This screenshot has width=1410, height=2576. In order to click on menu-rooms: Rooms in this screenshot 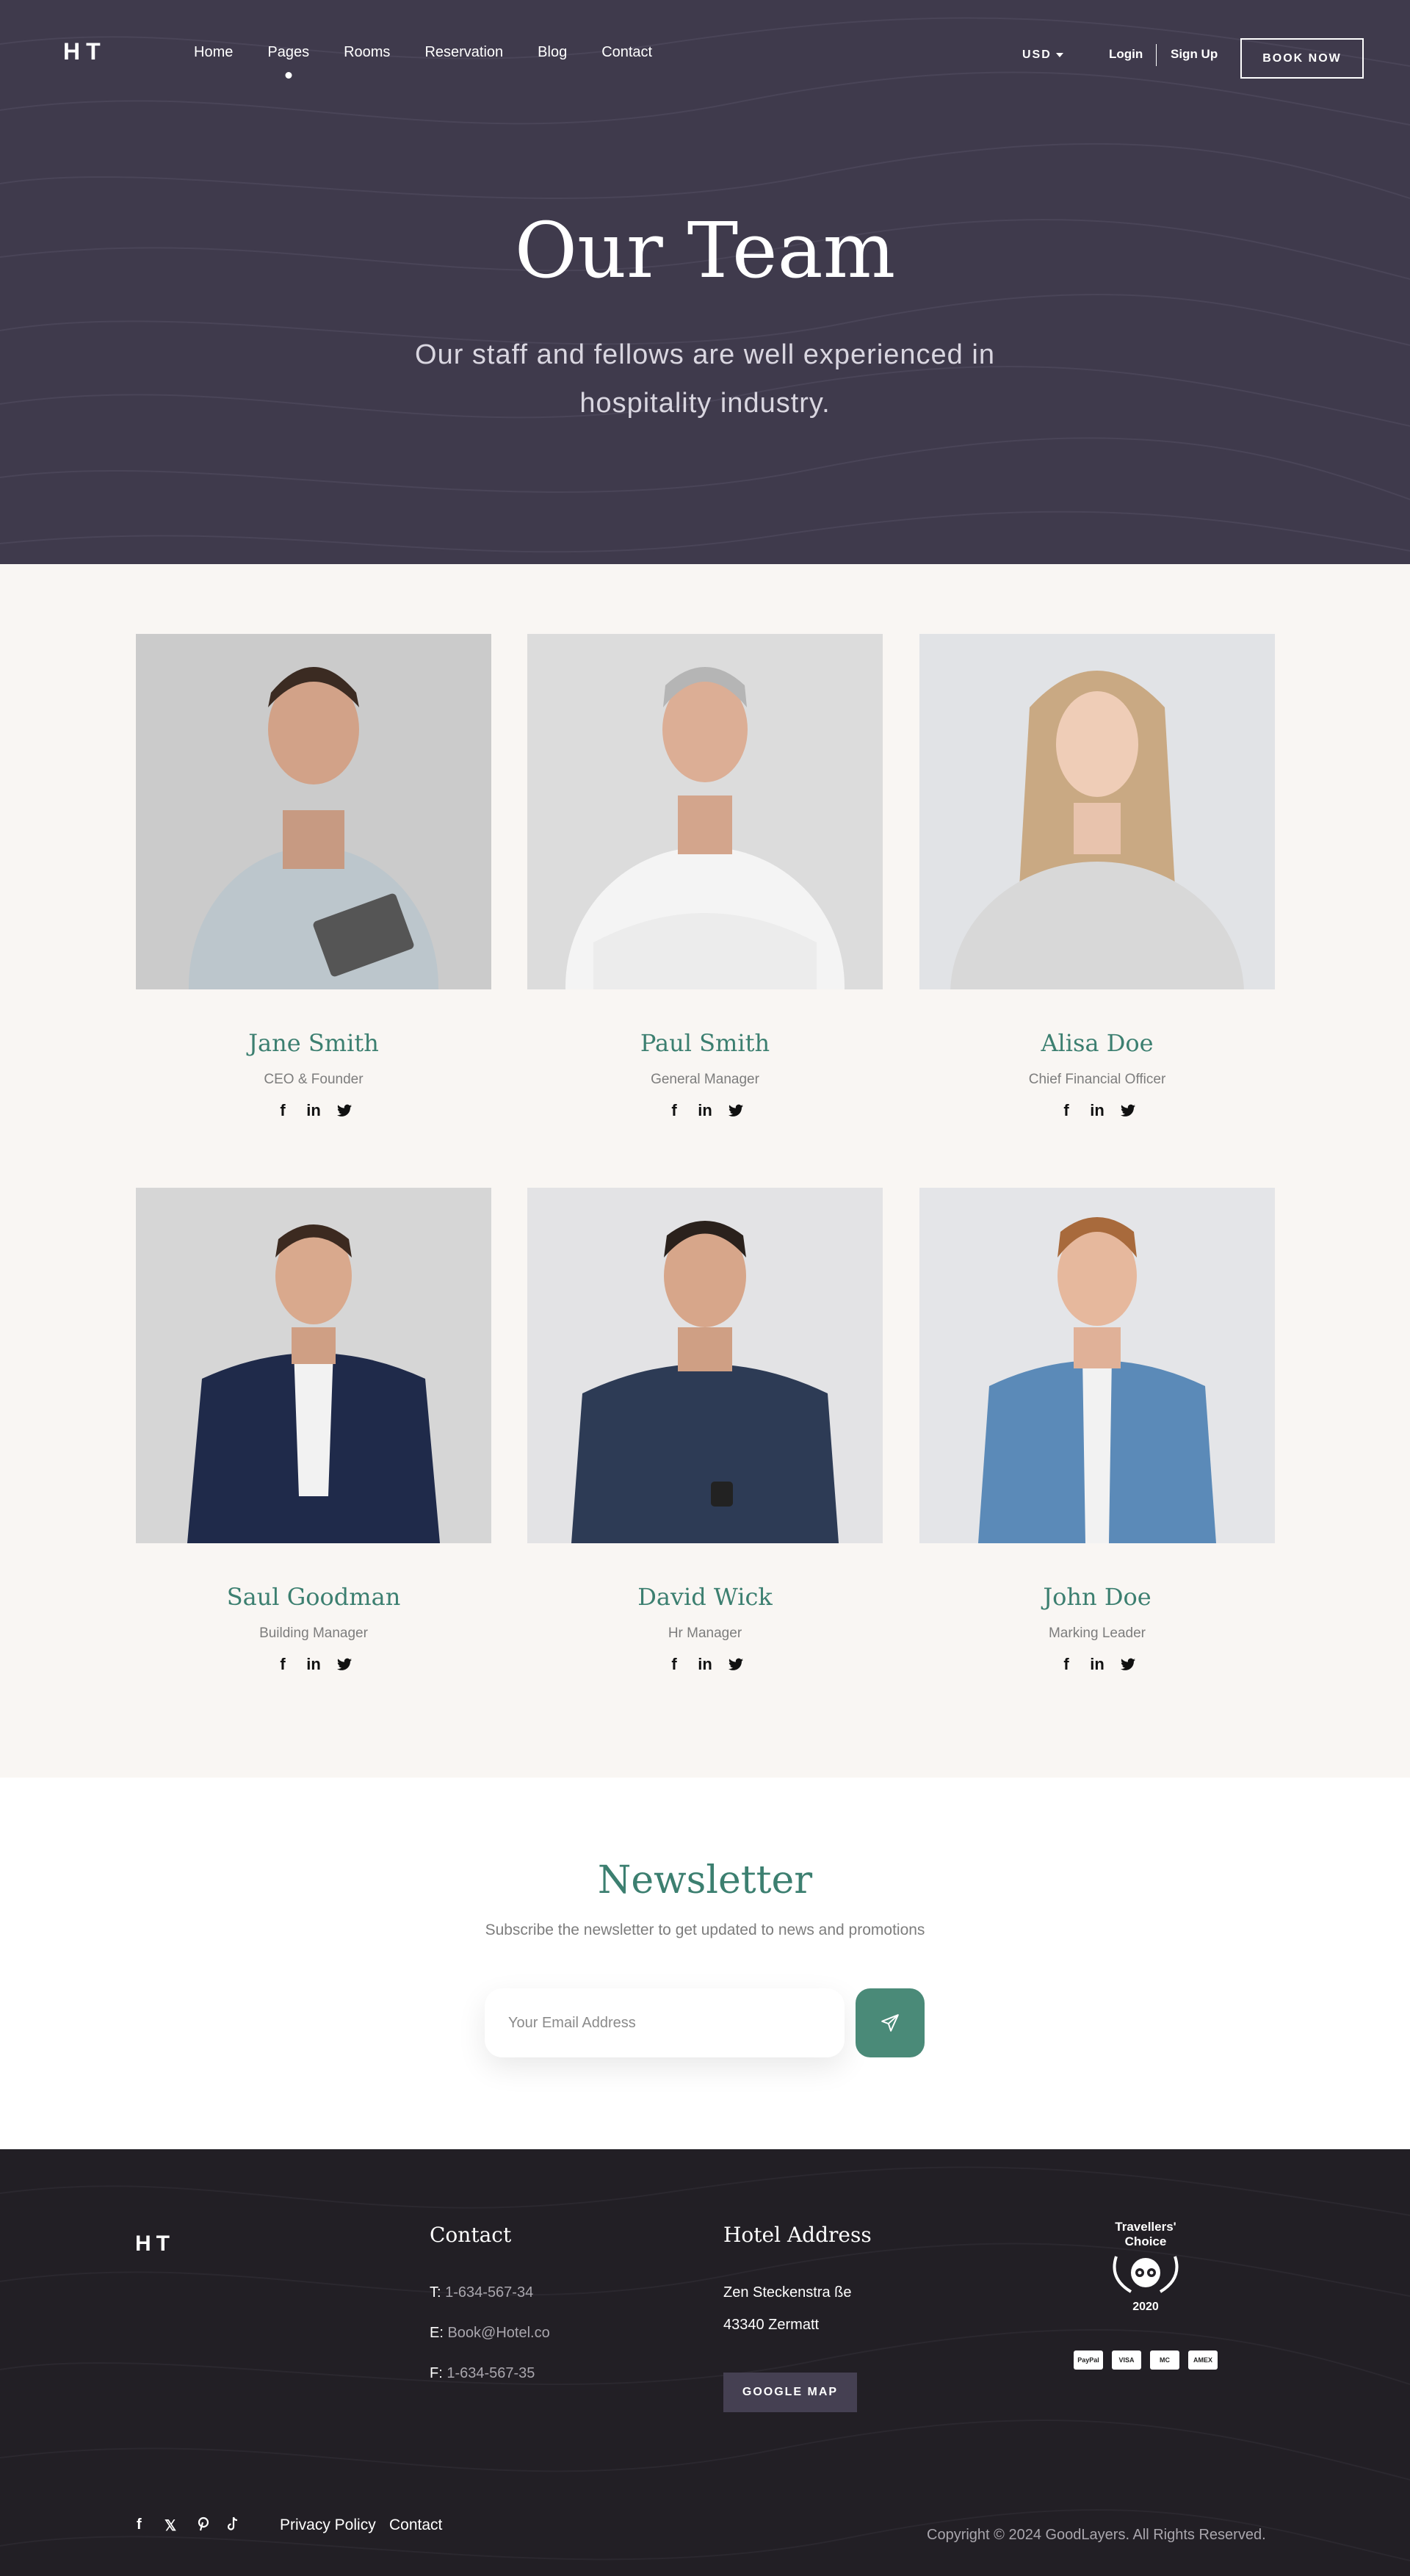, I will do `click(367, 52)`.